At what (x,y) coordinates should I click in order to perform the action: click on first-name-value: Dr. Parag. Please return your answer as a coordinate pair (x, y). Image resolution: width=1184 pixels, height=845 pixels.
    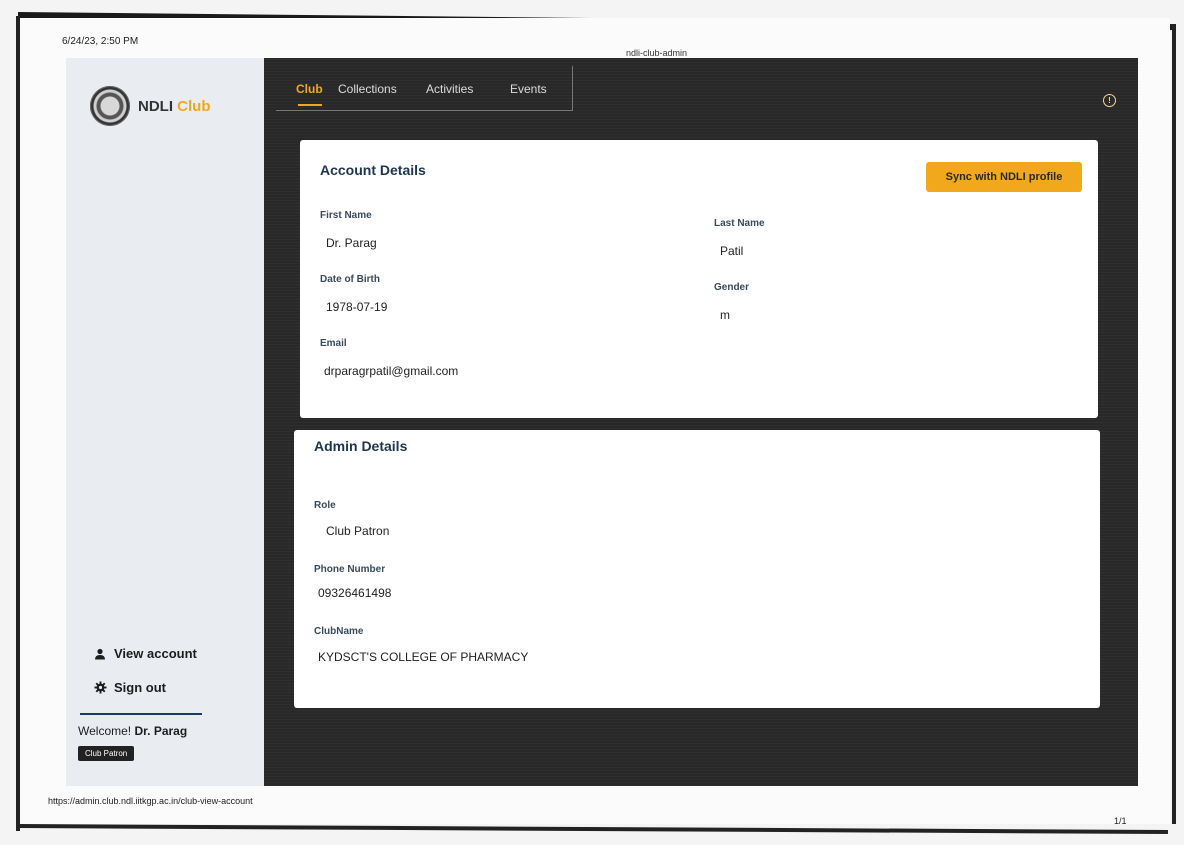
    Looking at the image, I should click on (351, 243).